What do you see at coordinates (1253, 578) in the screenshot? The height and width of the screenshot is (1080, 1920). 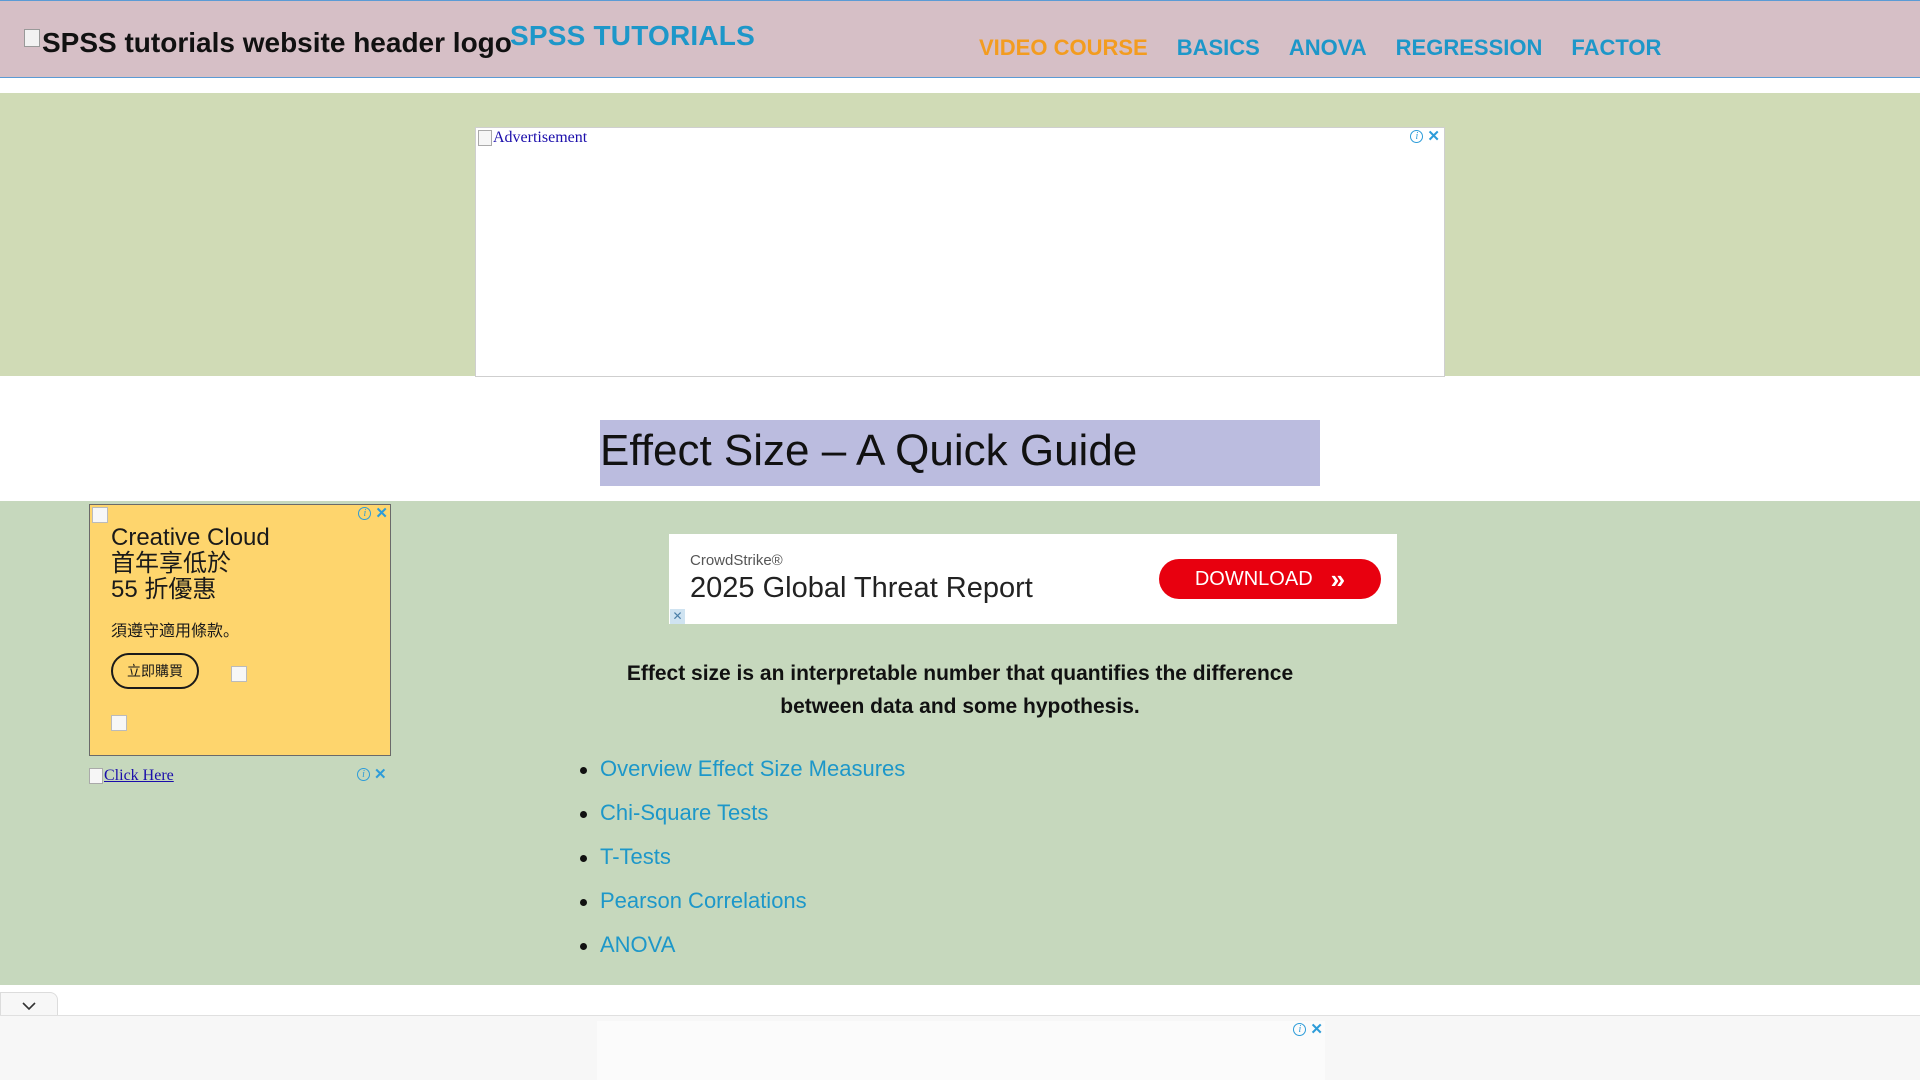 I see `download-label: DOWNLOAD` at bounding box center [1253, 578].